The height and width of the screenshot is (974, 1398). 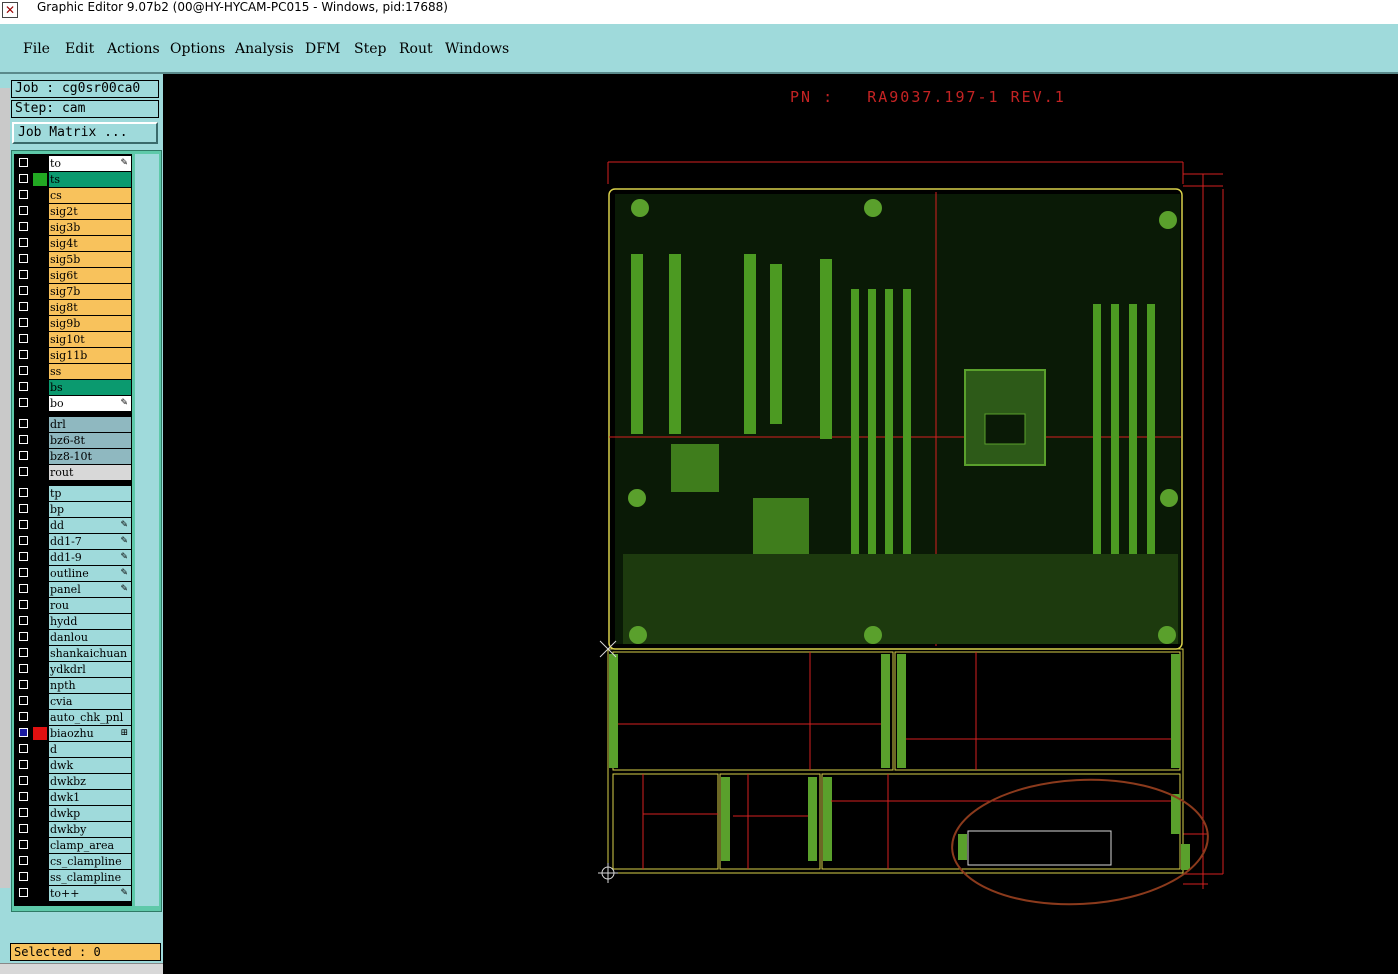 What do you see at coordinates (73, 424) in the screenshot?
I see `layer-row-drl: drl` at bounding box center [73, 424].